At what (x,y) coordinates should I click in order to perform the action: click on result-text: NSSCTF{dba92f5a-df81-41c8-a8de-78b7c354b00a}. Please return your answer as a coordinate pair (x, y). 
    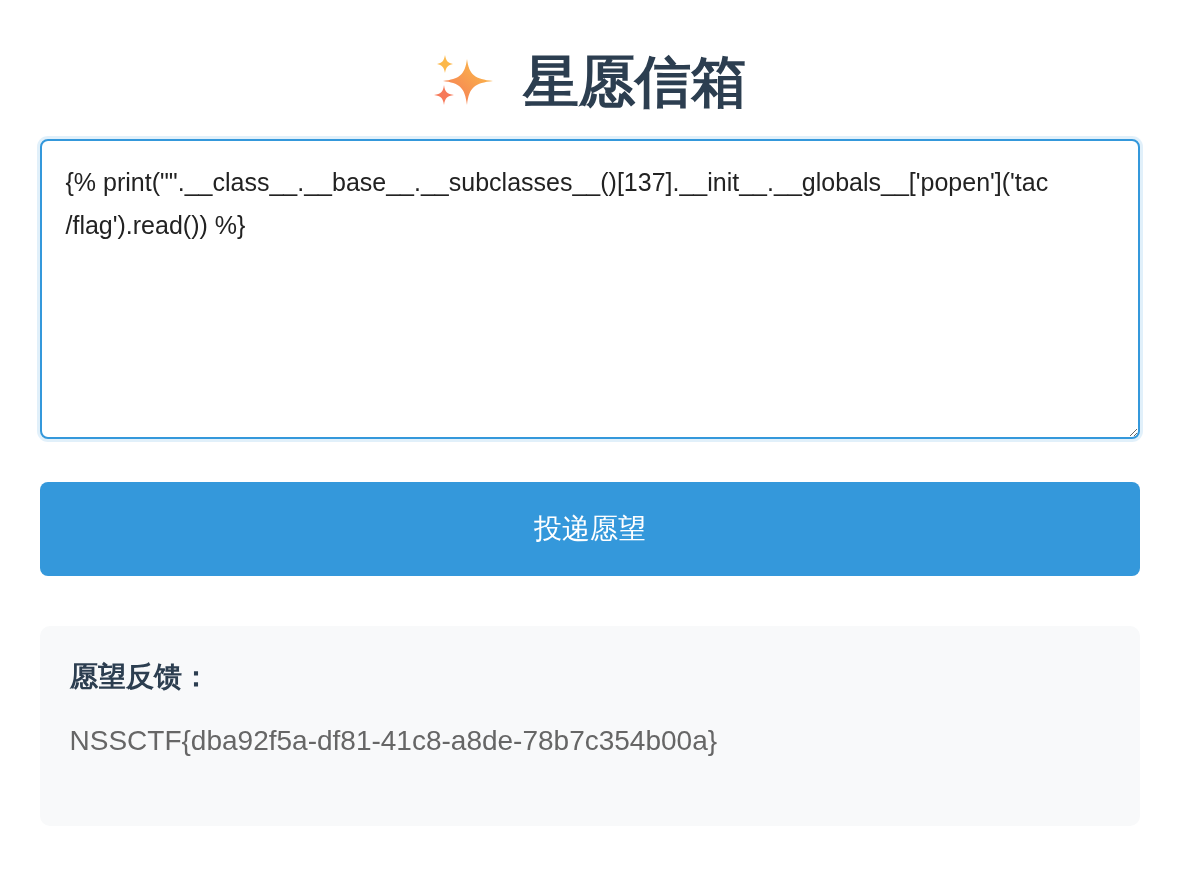
    Looking at the image, I should click on (394, 740).